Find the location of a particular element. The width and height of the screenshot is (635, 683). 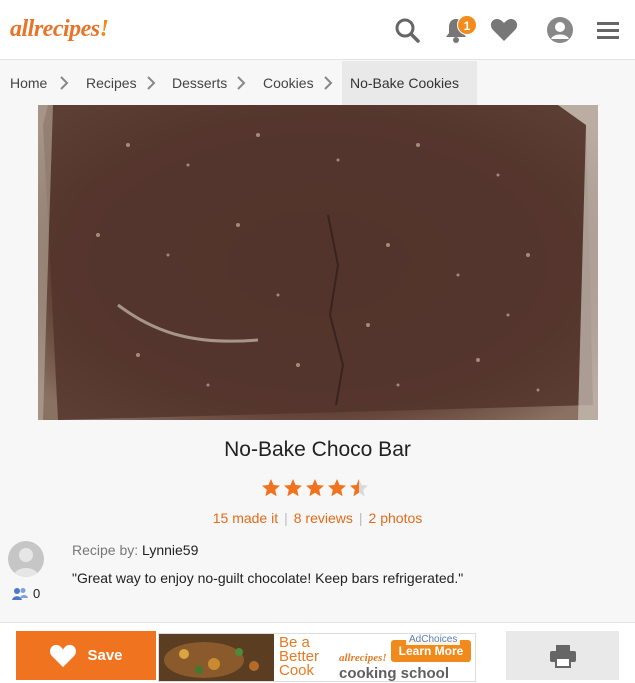

ad-food-illustration is located at coordinates (216, 657).